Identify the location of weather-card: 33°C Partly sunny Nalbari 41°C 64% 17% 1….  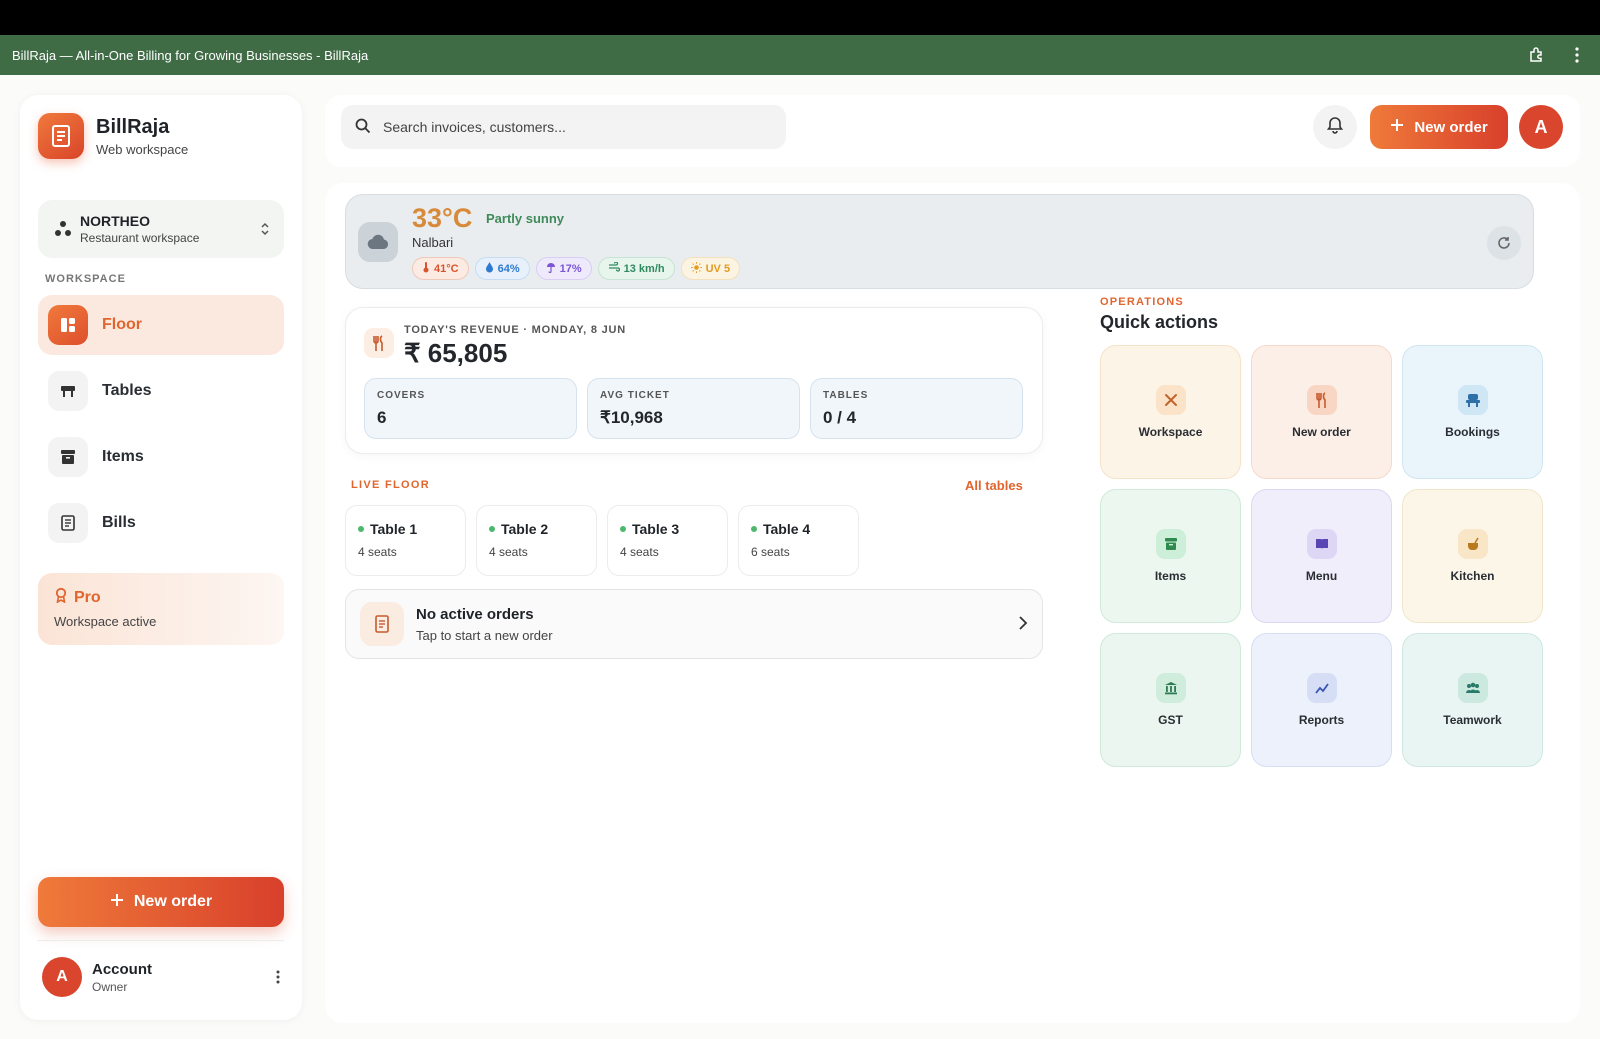
(939, 241).